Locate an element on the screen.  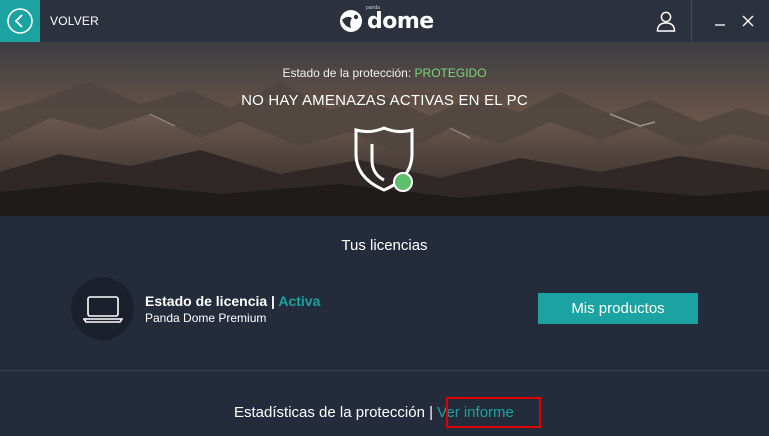
shield-icon is located at coordinates (384, 159).